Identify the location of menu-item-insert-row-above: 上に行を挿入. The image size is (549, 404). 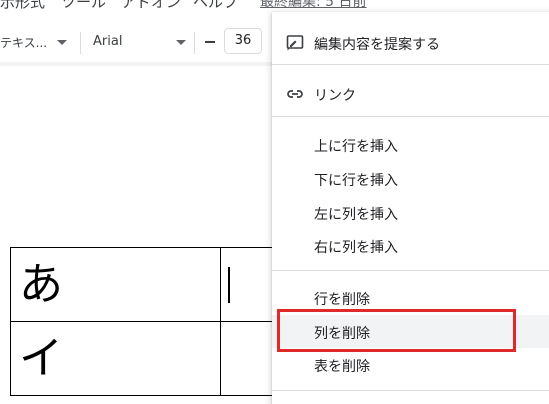
(410, 144).